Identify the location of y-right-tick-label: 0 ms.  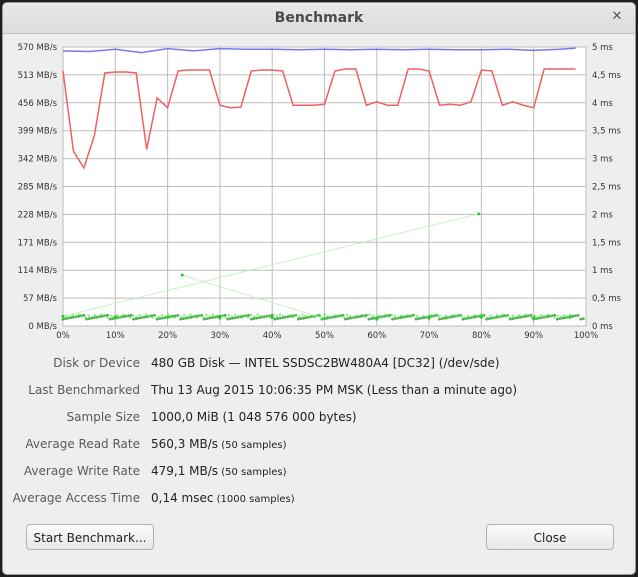
(602, 327).